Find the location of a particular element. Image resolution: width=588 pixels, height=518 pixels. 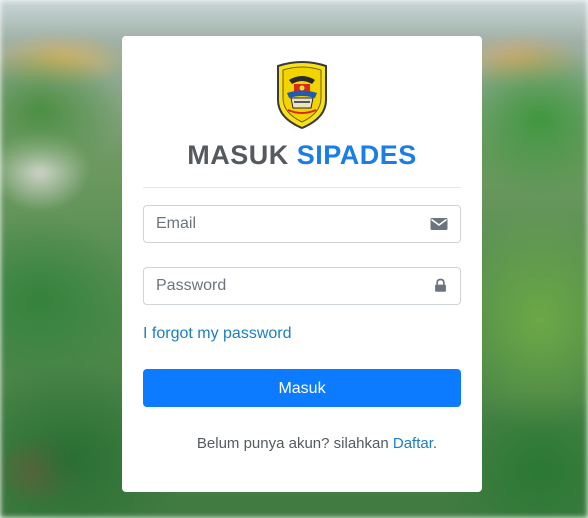

district-emblem-logo is located at coordinates (302, 95).